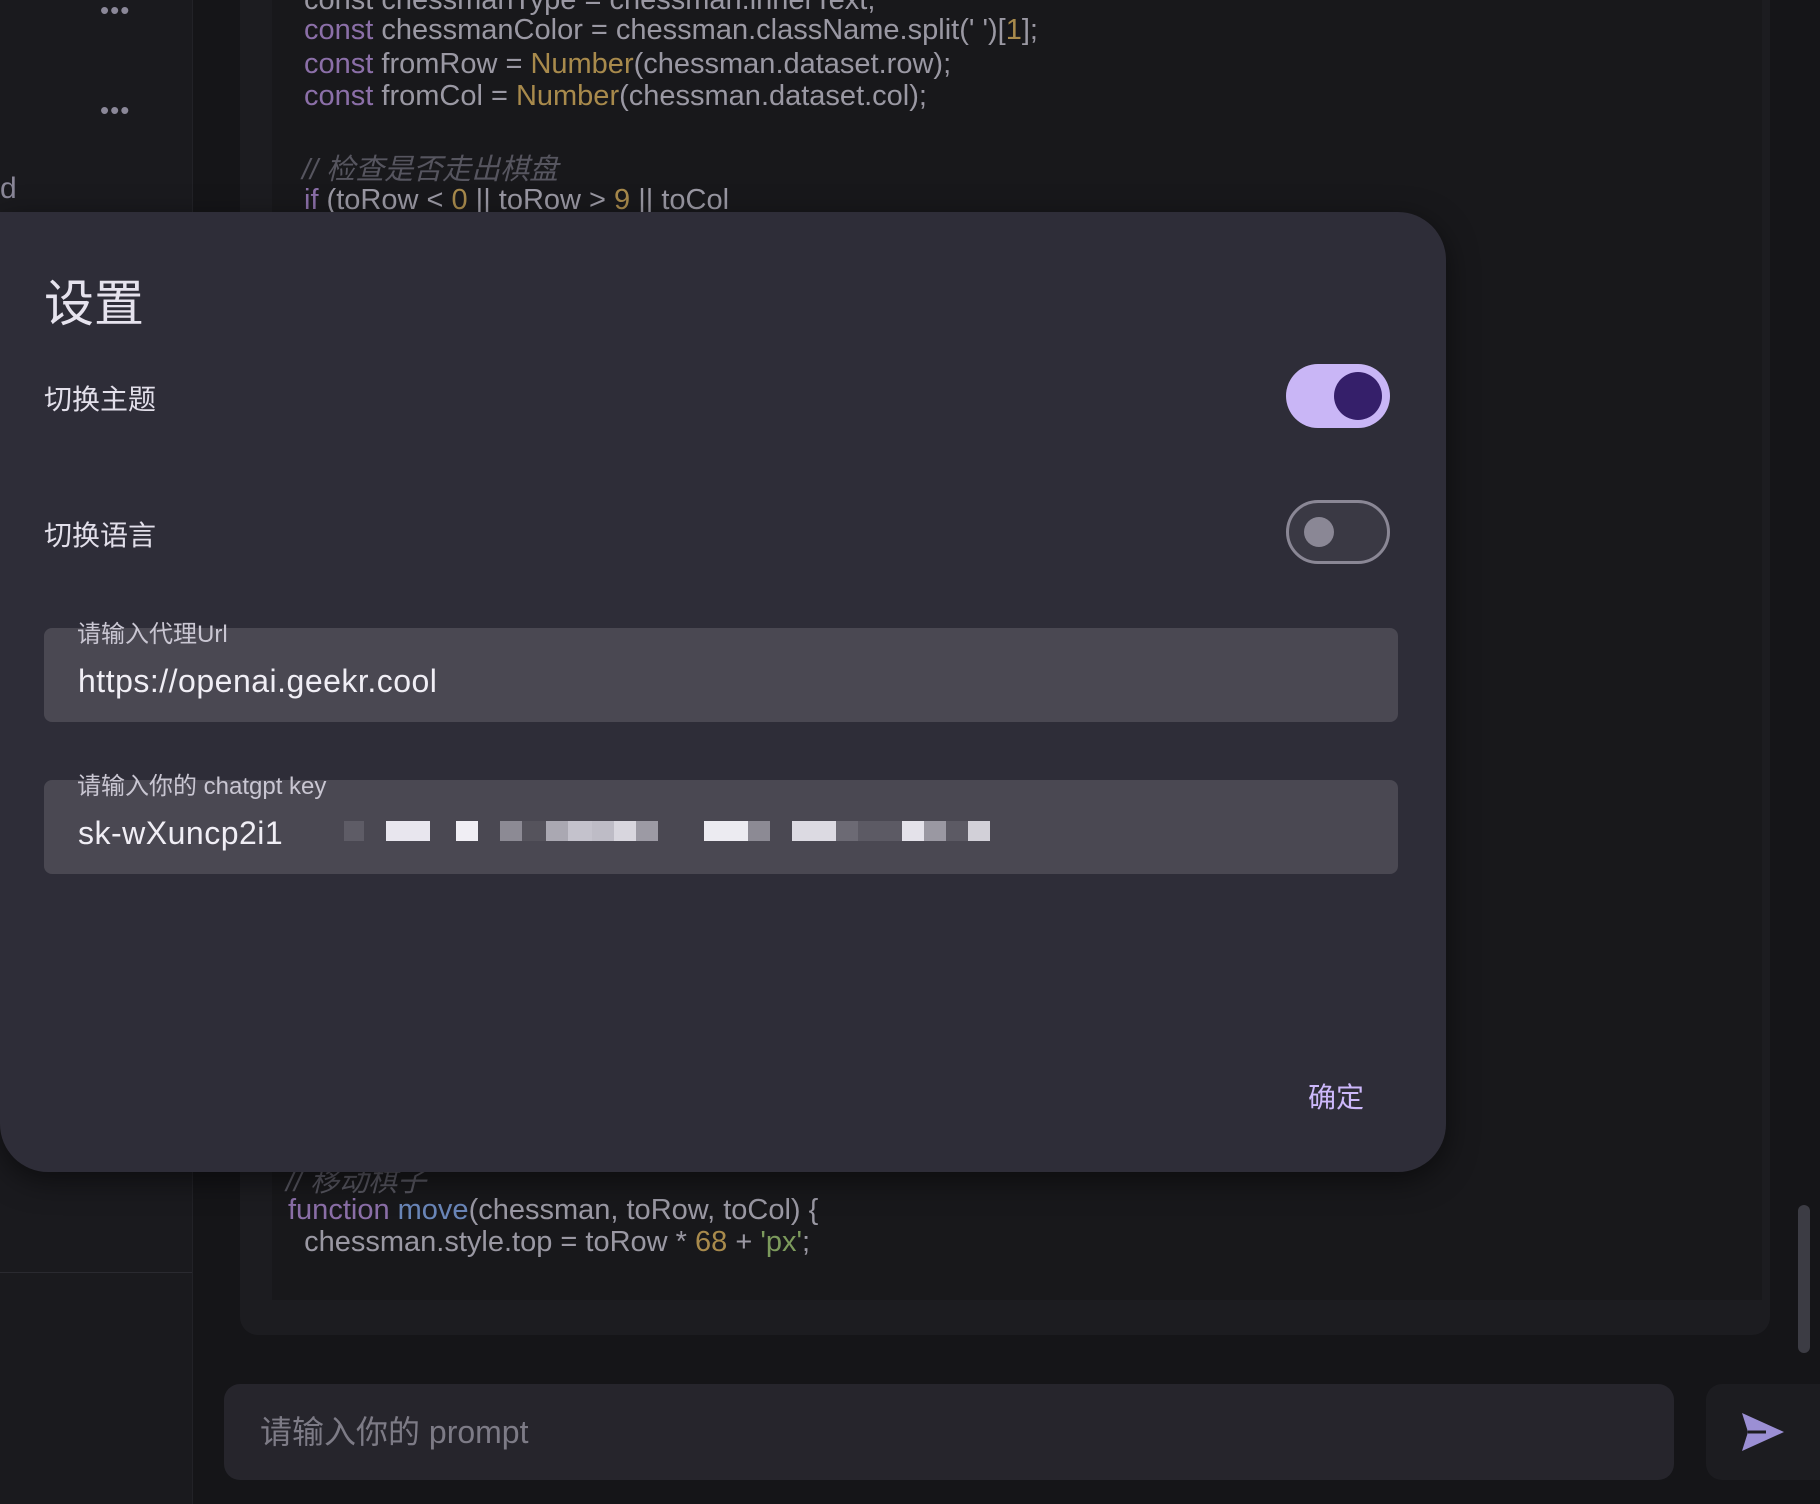 The height and width of the screenshot is (1504, 1820). I want to click on send-icon, so click(1763, 1432).